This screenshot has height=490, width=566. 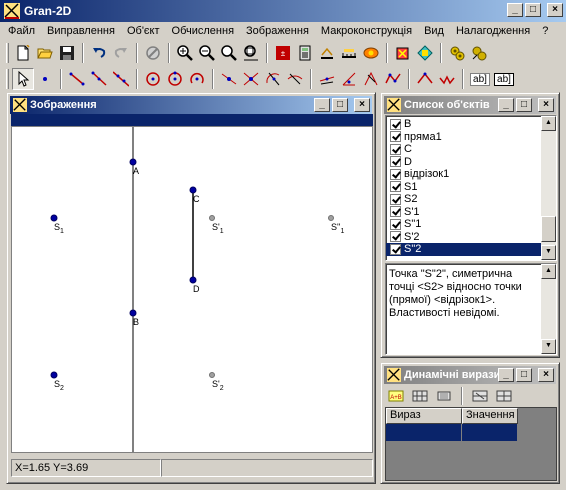 What do you see at coordinates (524, 375) in the screenshot?
I see `dynamic-maximize-button: □` at bounding box center [524, 375].